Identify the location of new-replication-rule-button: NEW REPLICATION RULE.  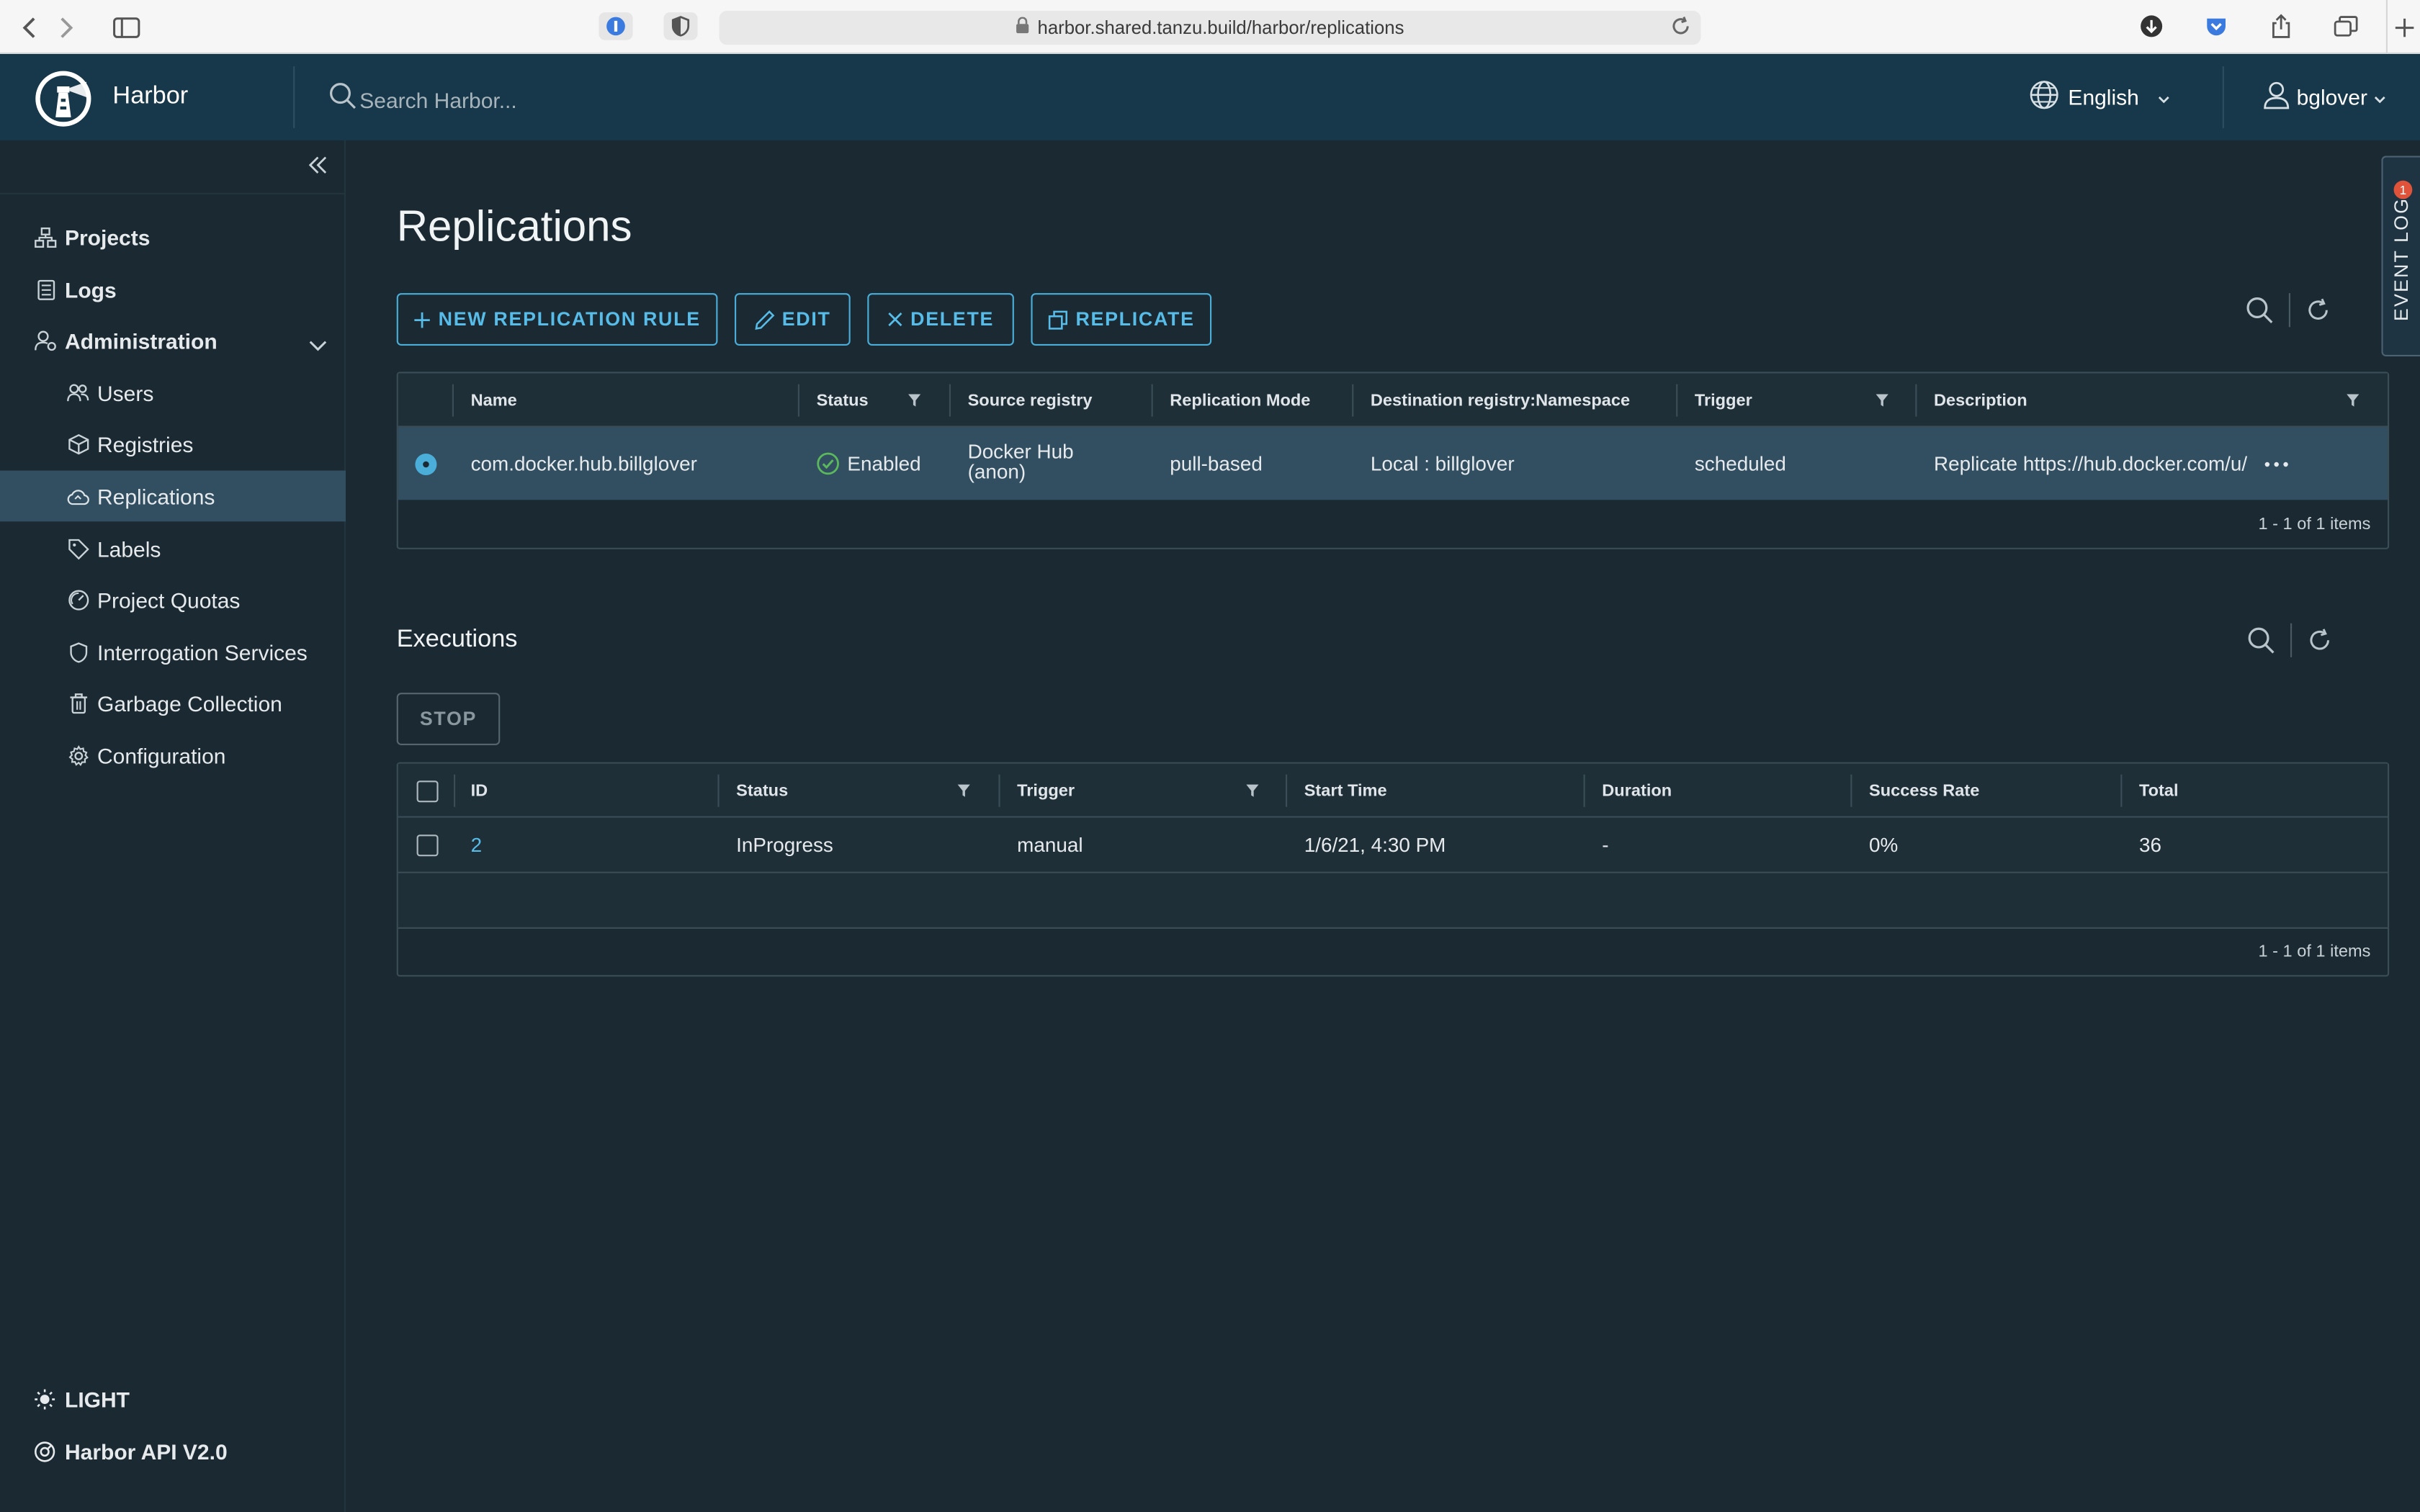
(557, 319).